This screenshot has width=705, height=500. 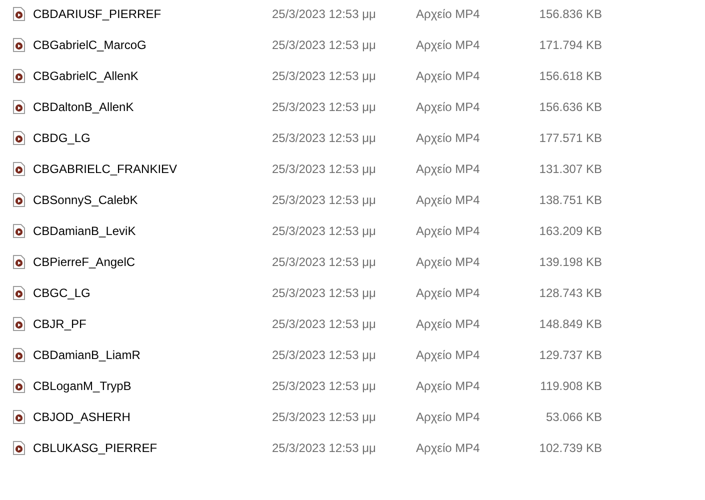 I want to click on file-size: 128.743 KB, so click(x=570, y=293).